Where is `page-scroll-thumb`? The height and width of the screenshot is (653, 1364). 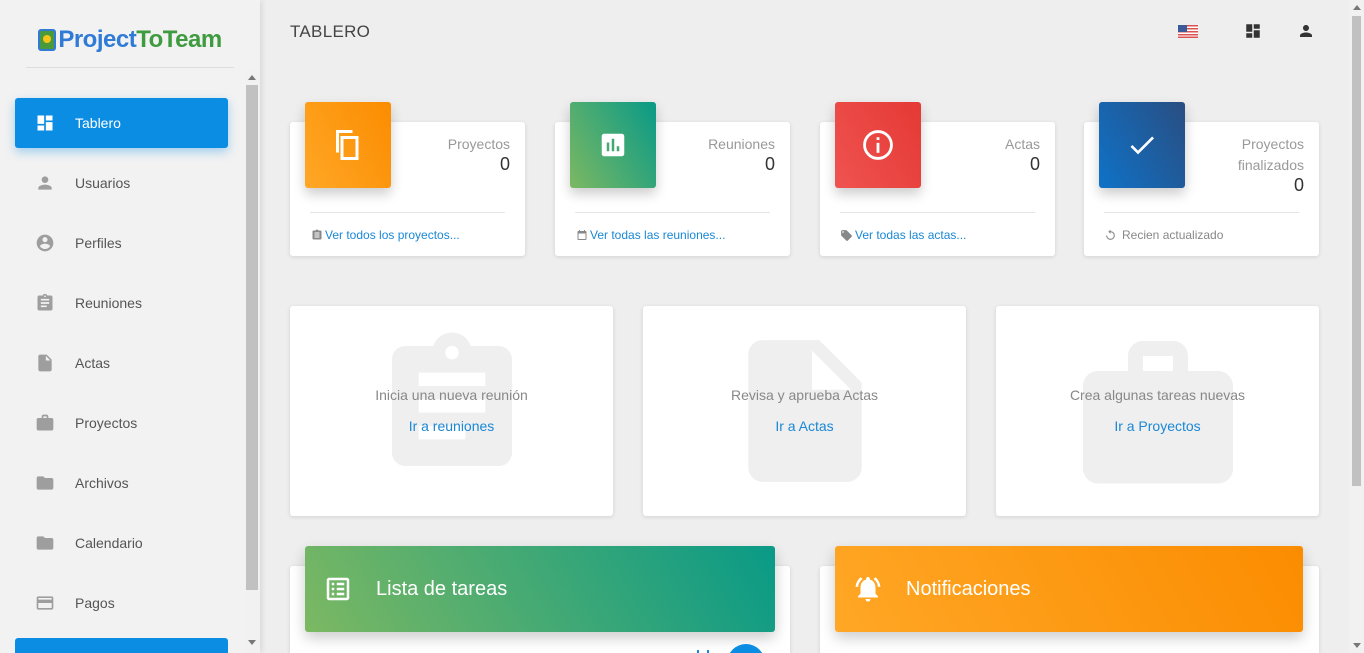
page-scroll-thumb is located at coordinates (1356, 251).